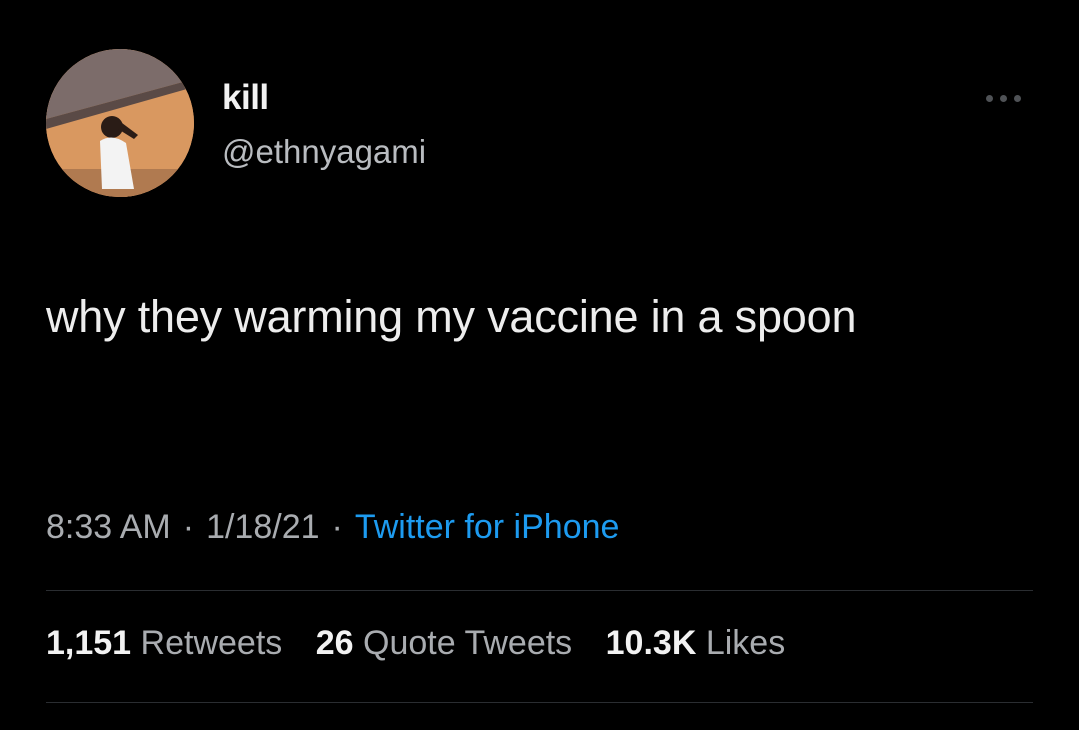 This screenshot has height=730, width=1079. I want to click on tweet-text: why they warming my vaccine in a spoon, so click(451, 316).